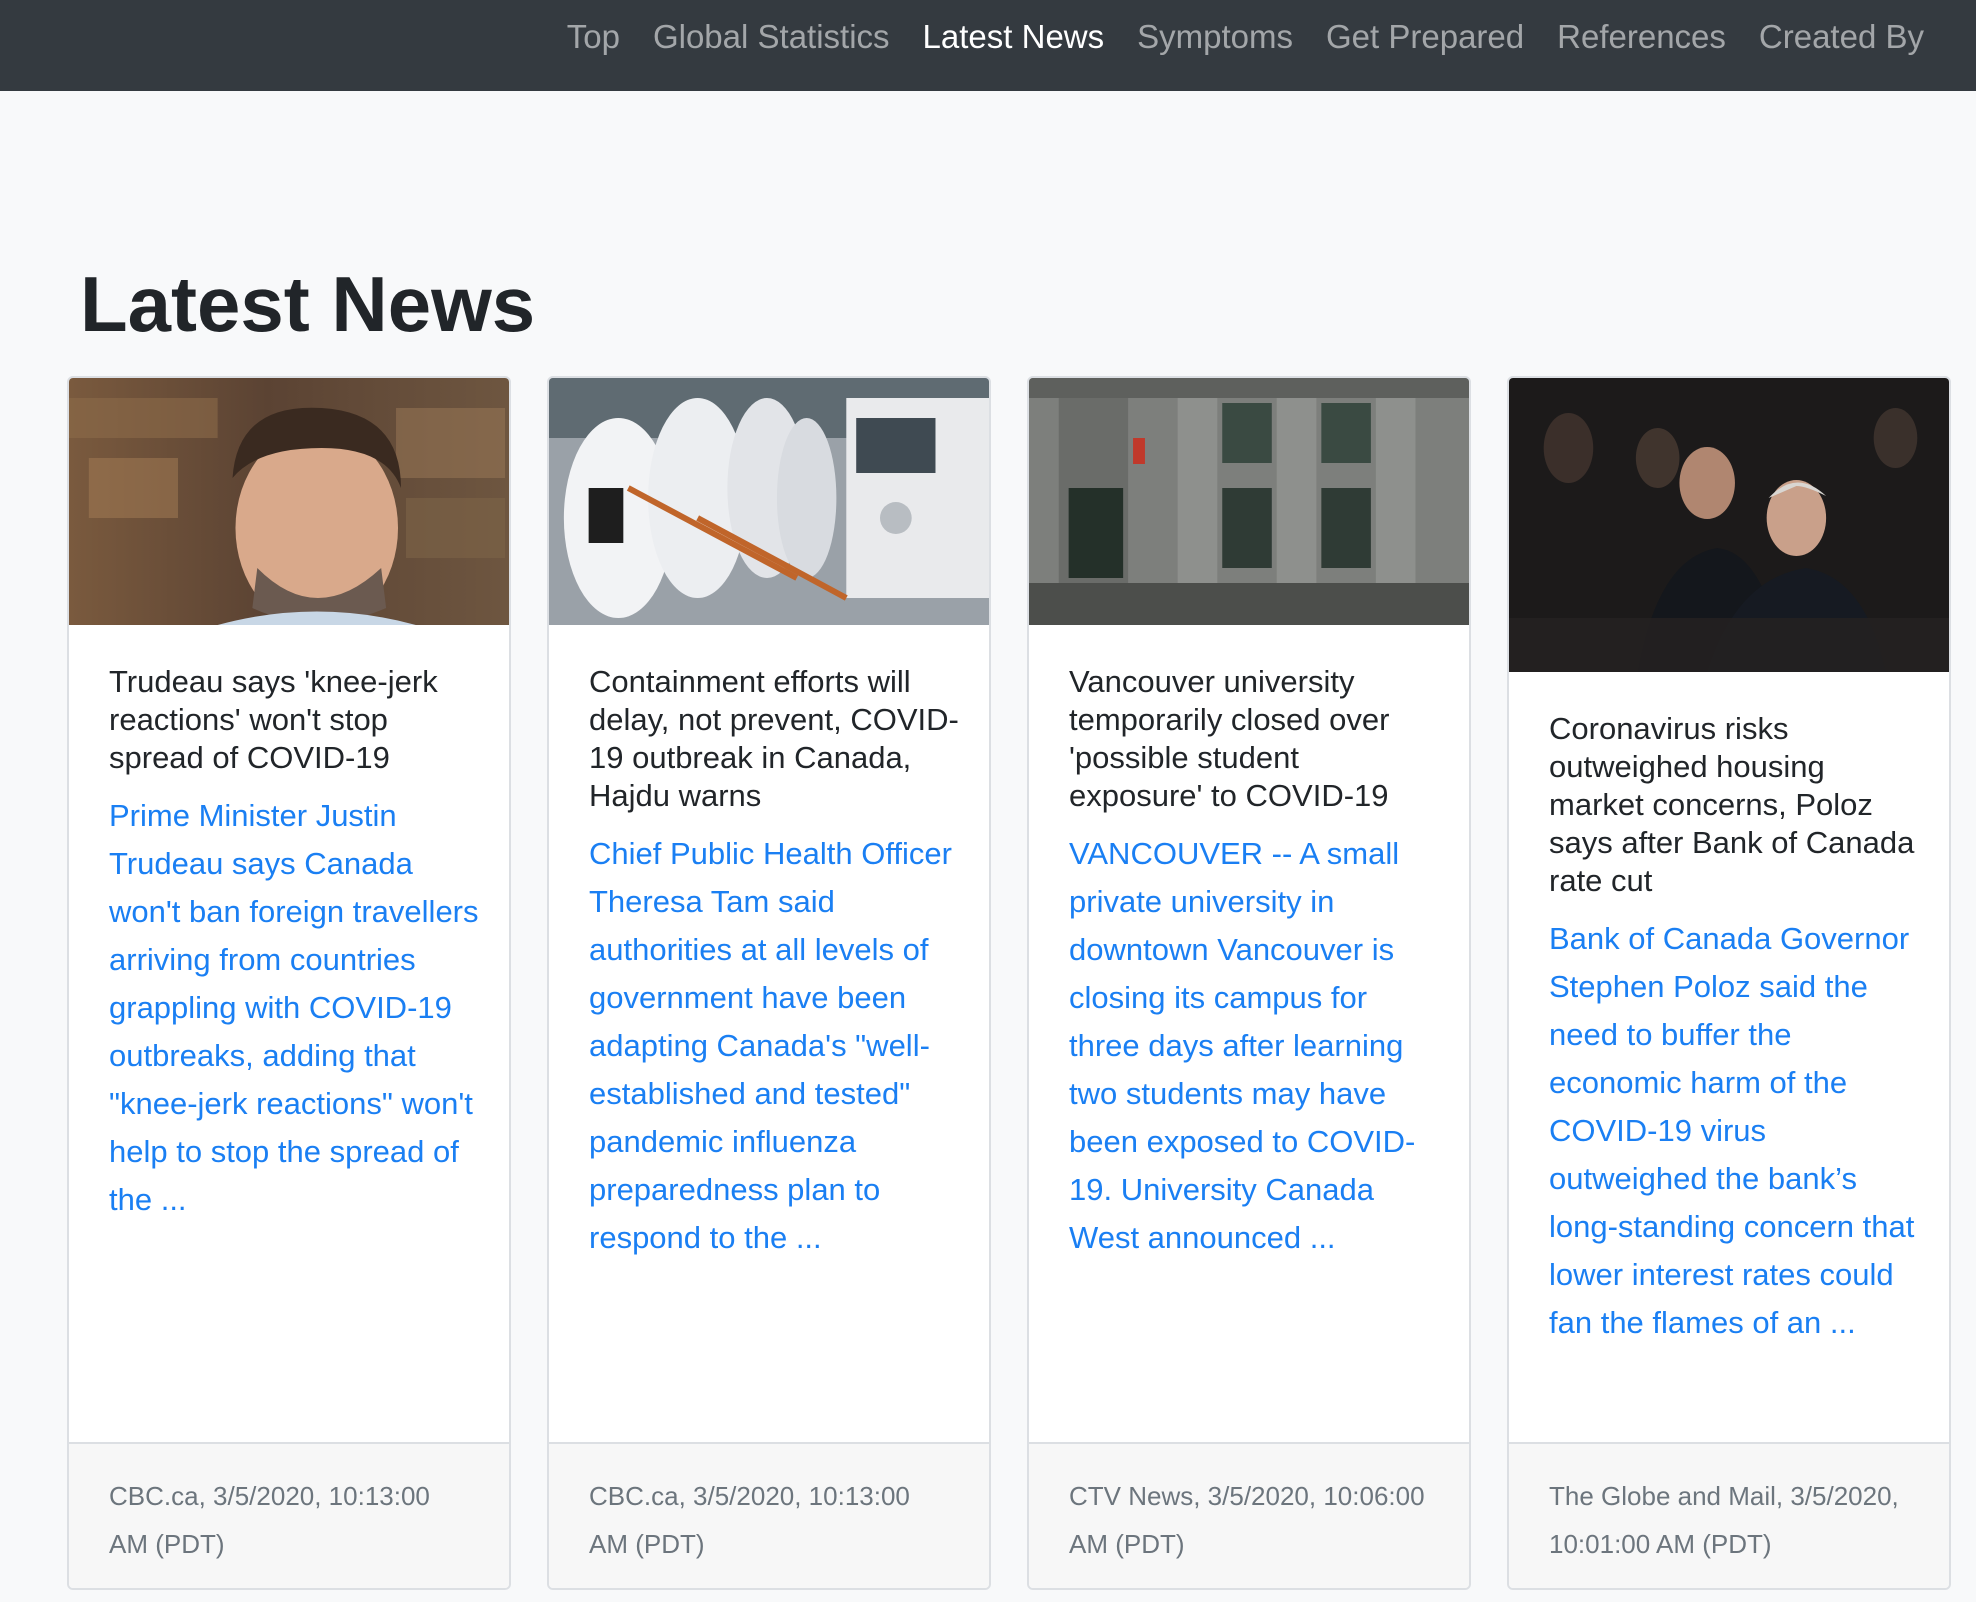  What do you see at coordinates (1014, 37) in the screenshot?
I see `nav-link-latest-news: Latest News` at bounding box center [1014, 37].